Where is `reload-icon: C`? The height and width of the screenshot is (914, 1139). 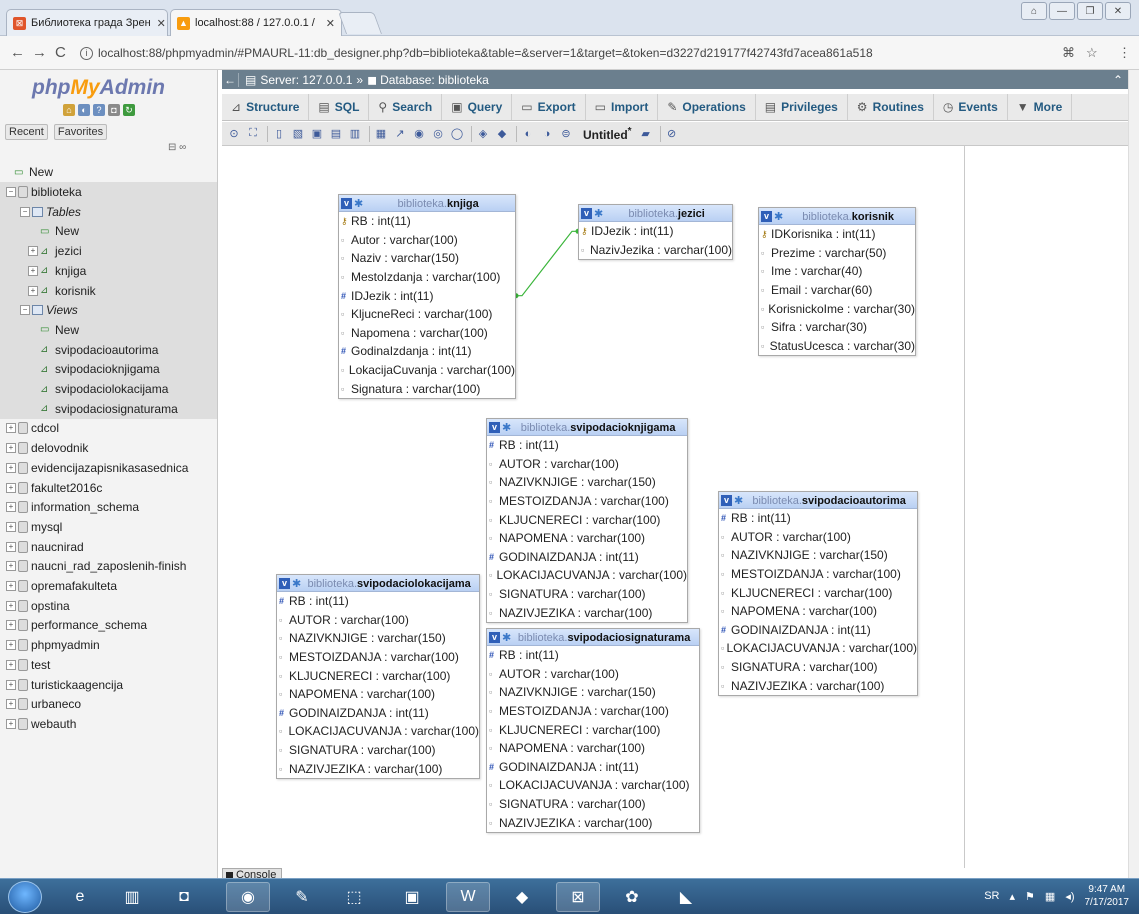
reload-icon: C is located at coordinates (60, 52).